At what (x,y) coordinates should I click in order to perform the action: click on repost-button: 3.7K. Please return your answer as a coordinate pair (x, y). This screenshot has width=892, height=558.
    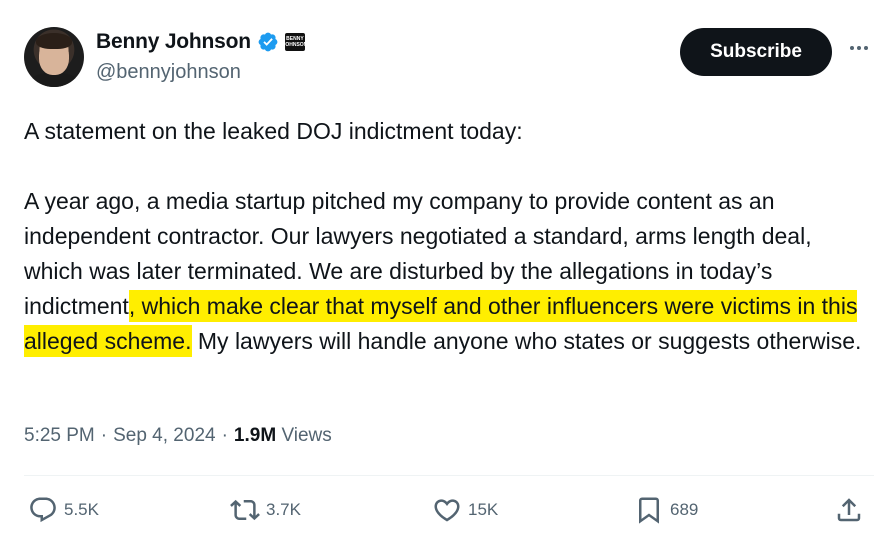
    Looking at the image, I should click on (265, 510).